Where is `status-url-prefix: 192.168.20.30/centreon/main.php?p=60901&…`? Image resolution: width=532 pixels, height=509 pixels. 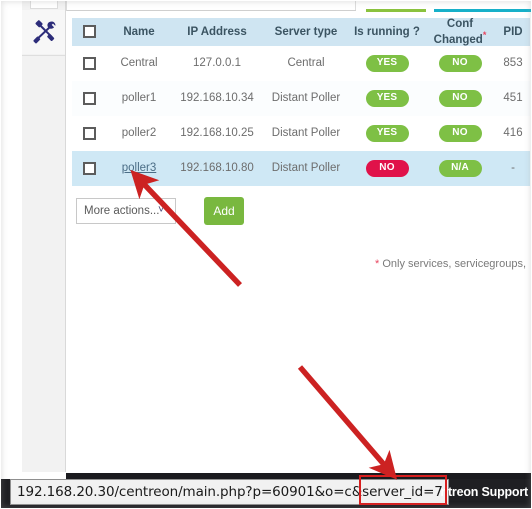 status-url-prefix: 192.168.20.30/centreon/main.php?p=60901&… is located at coordinates (190, 492).